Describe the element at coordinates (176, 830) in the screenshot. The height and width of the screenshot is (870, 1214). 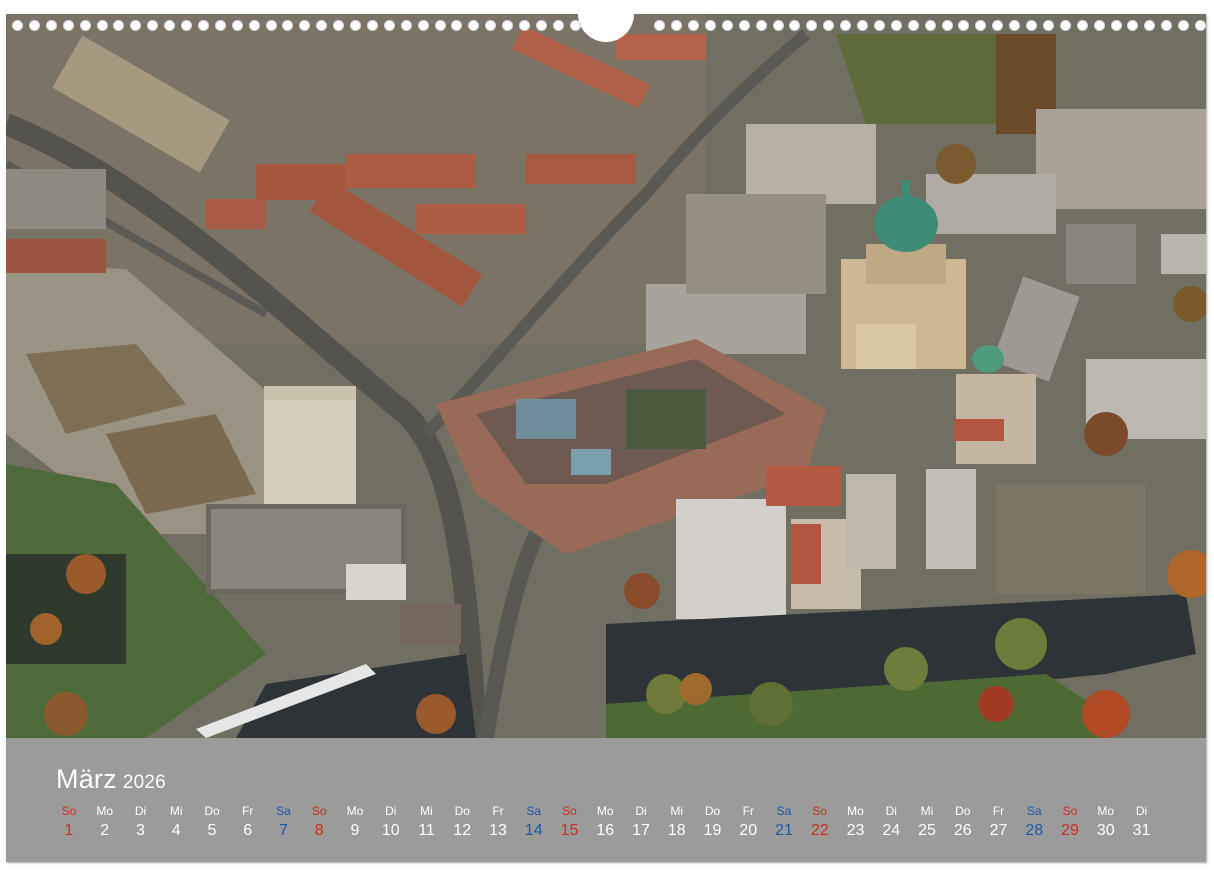
I see `day-number: 4` at that location.